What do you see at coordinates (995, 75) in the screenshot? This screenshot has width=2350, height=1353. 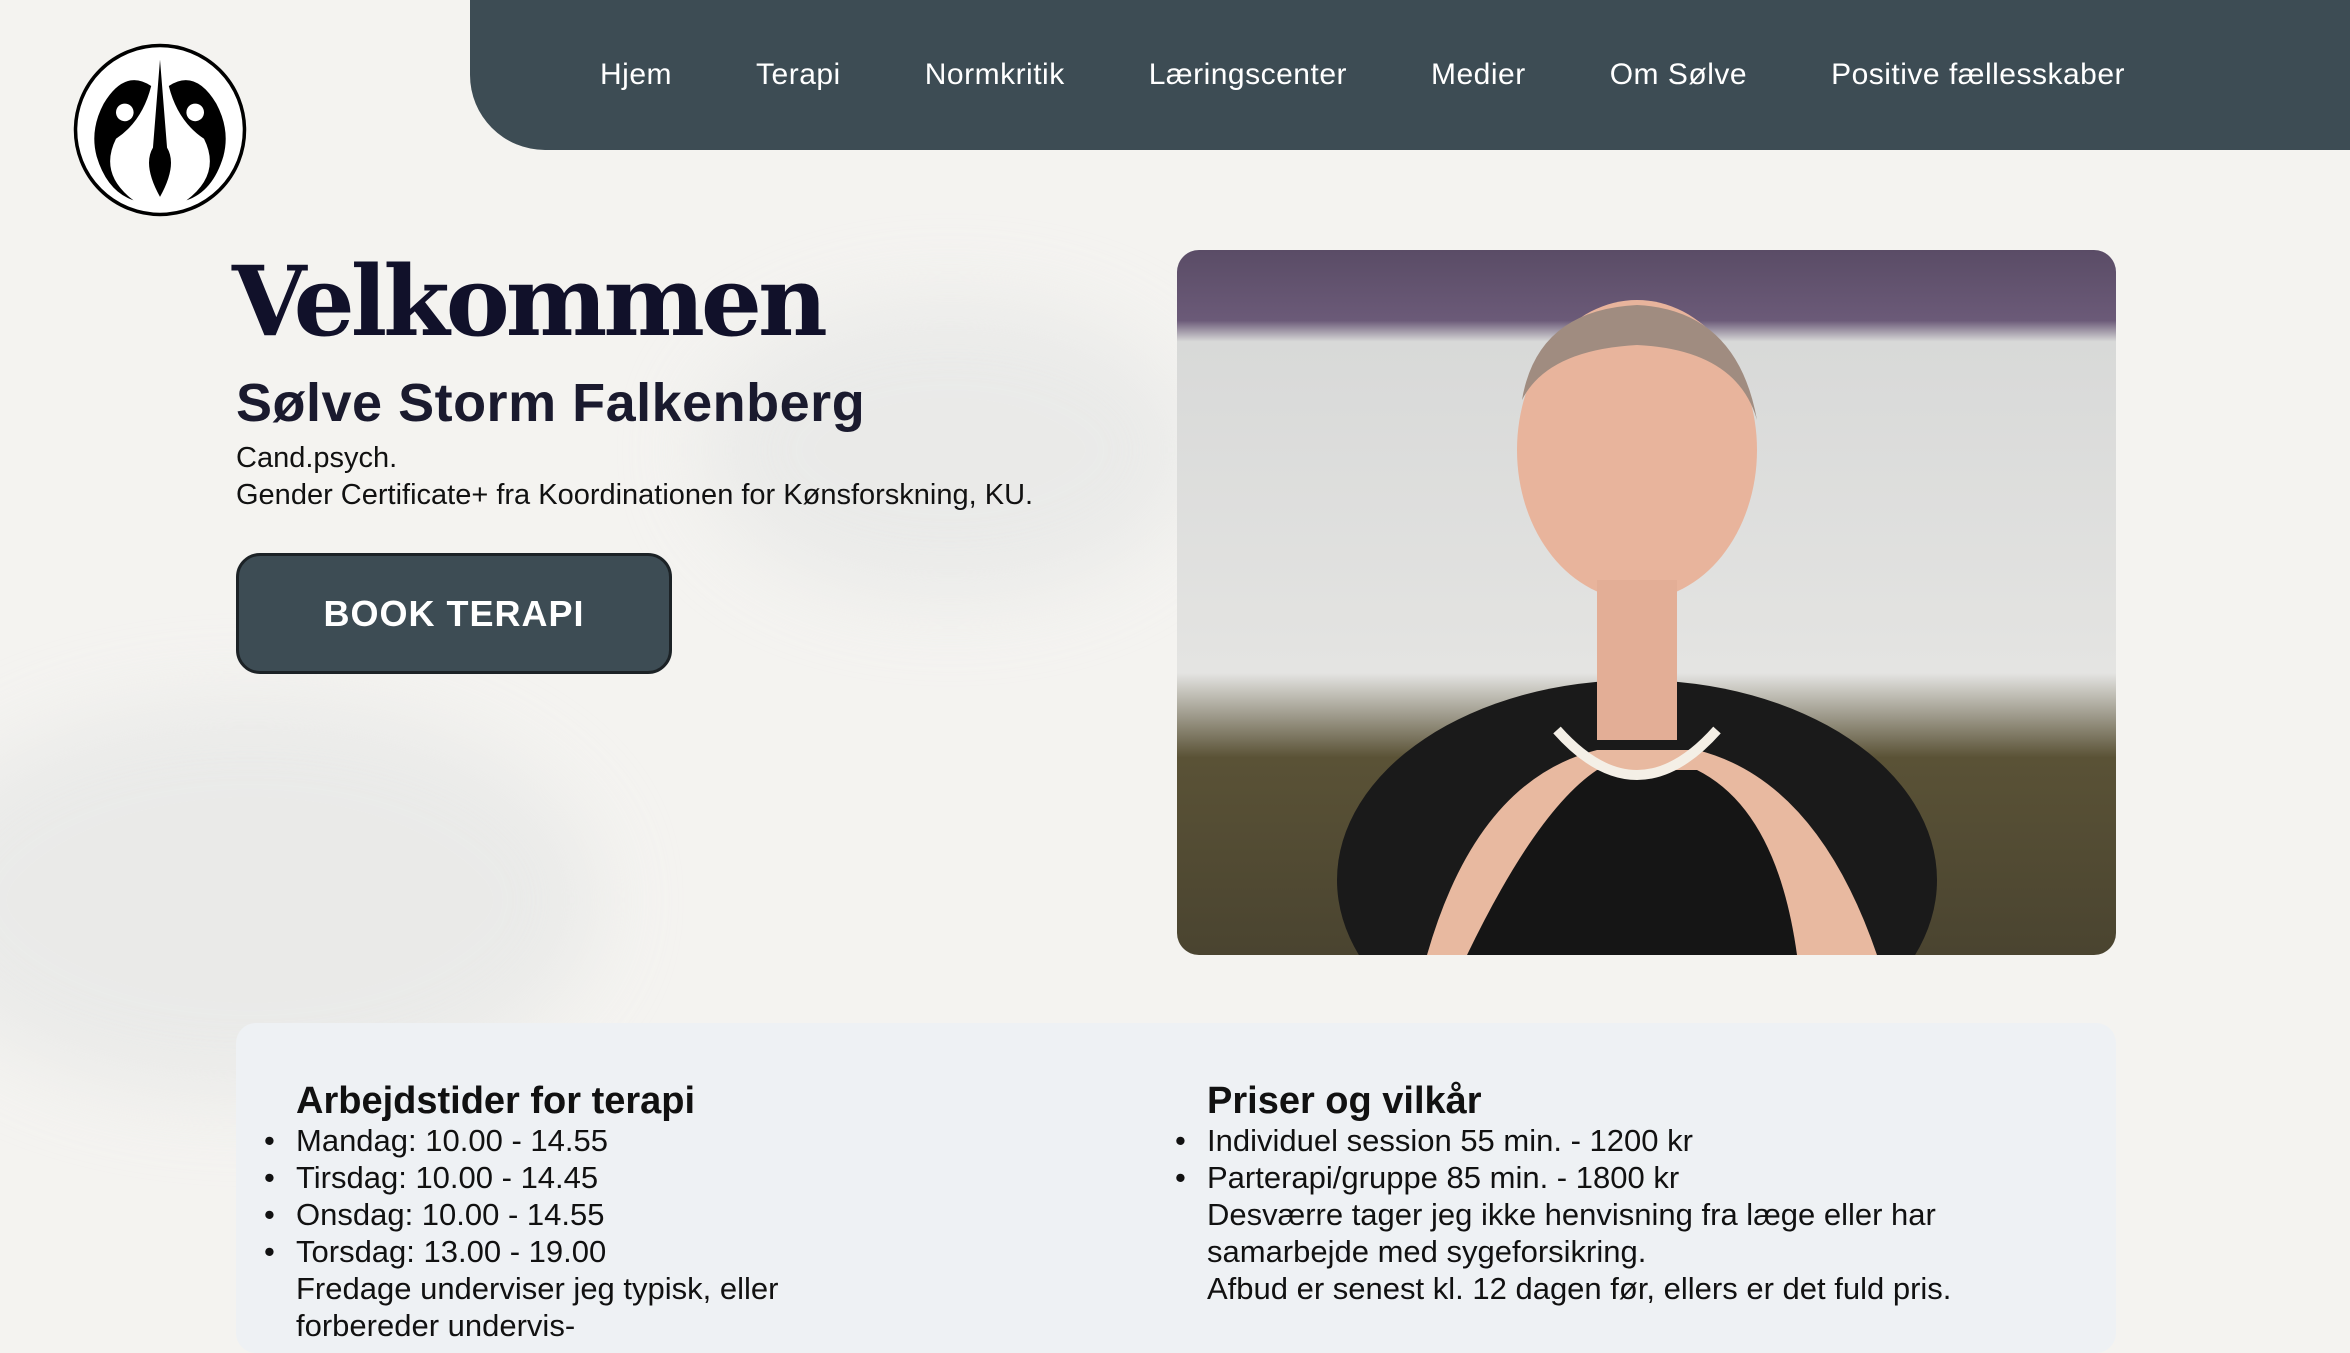 I see `nav-normkritik: Normkritik` at bounding box center [995, 75].